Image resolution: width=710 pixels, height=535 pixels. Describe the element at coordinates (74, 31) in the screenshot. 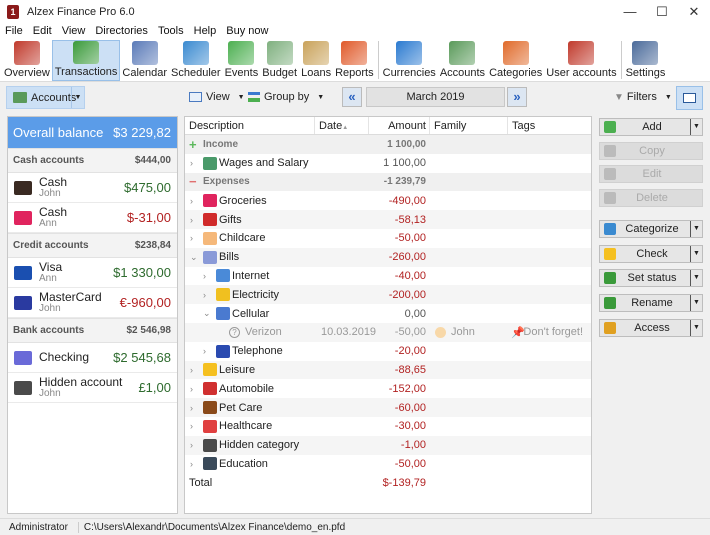

I see `menu-view: View` at that location.